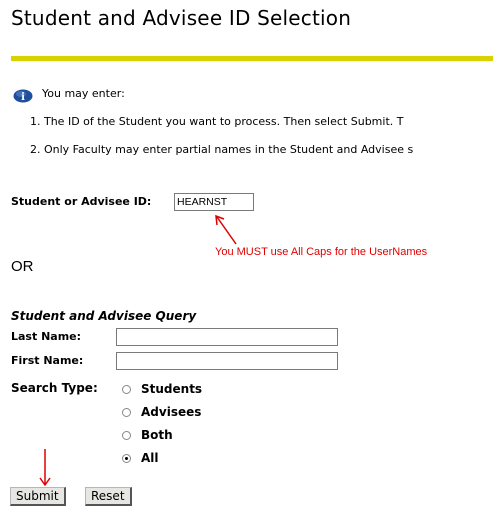  I want to click on caps-note: You MUST use All Caps for the UserNames, so click(321, 252).